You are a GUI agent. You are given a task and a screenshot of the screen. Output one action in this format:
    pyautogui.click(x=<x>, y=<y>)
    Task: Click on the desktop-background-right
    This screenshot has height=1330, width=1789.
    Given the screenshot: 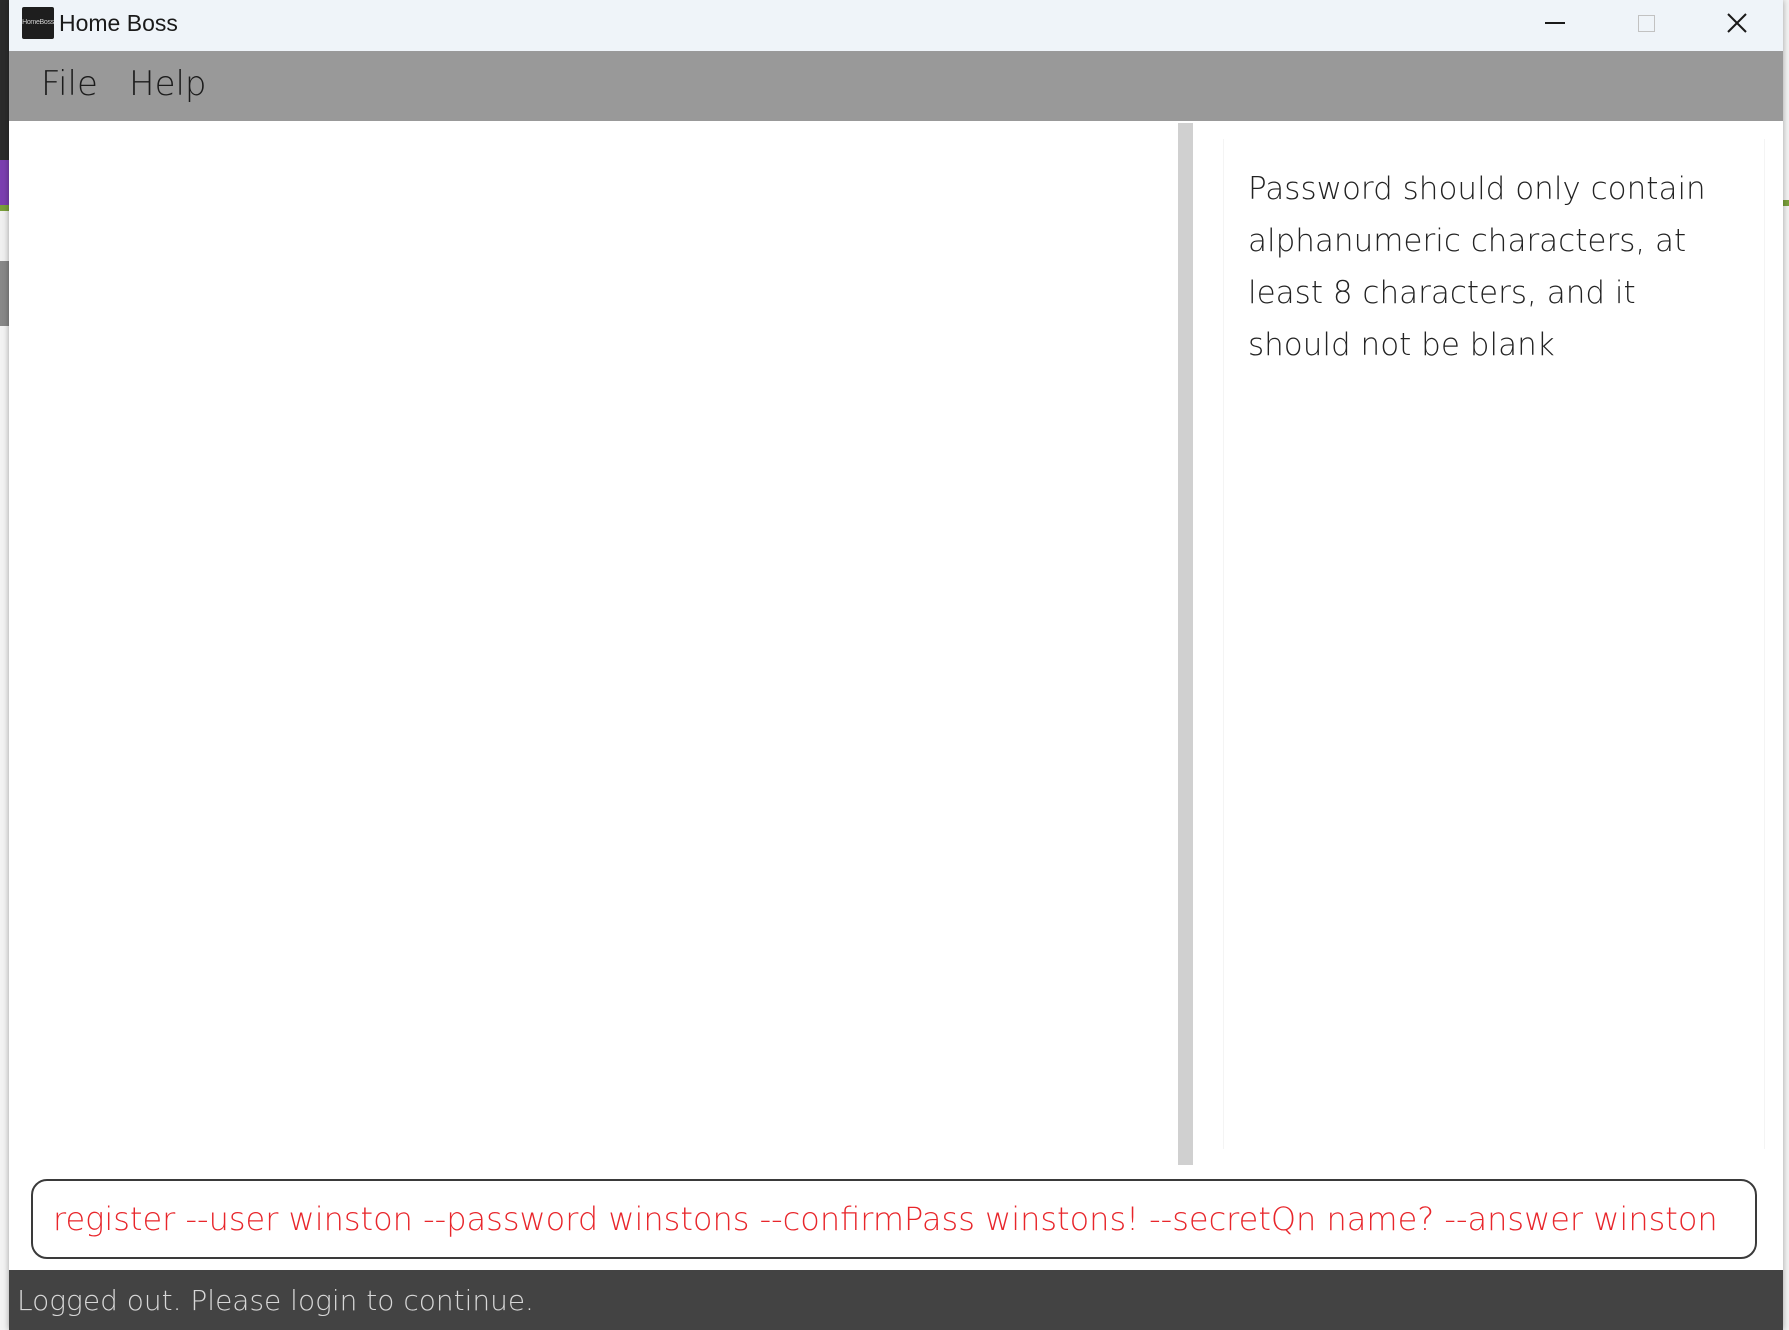 What is the action you would take?
    pyautogui.click(x=1786, y=665)
    